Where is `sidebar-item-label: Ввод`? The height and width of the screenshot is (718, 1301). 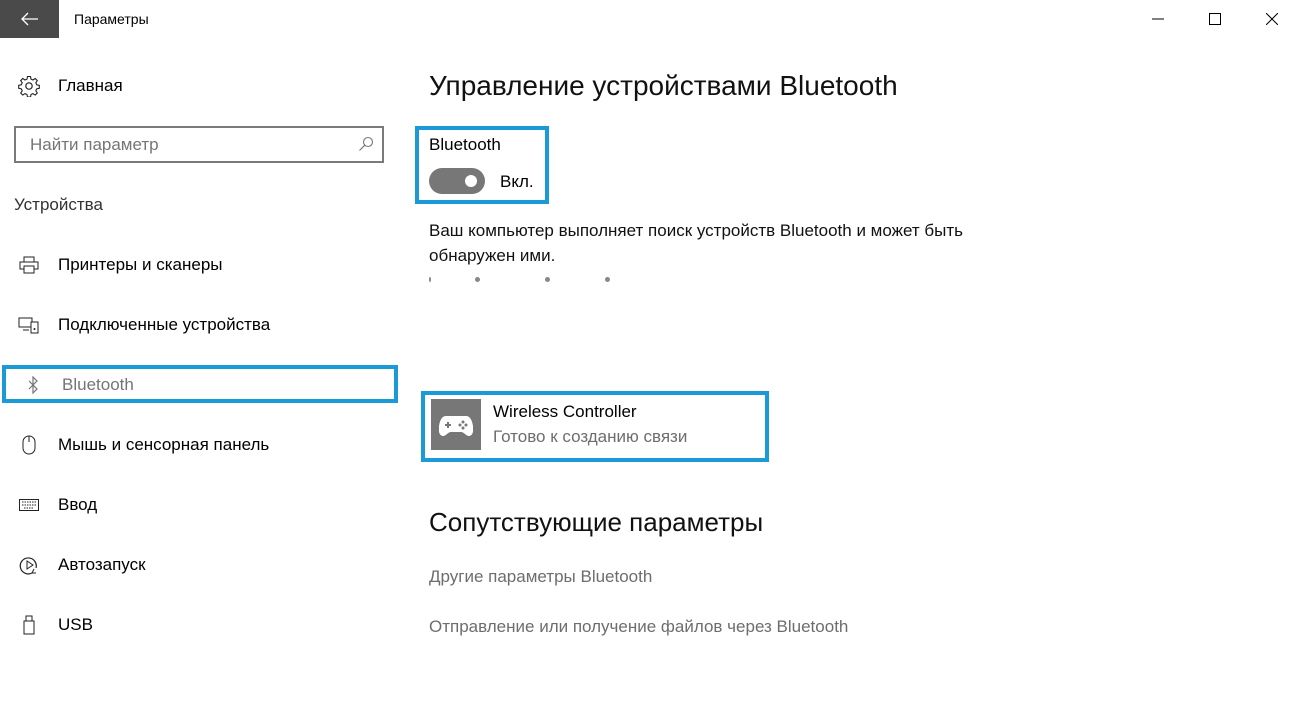
sidebar-item-label: Ввод is located at coordinates (78, 504).